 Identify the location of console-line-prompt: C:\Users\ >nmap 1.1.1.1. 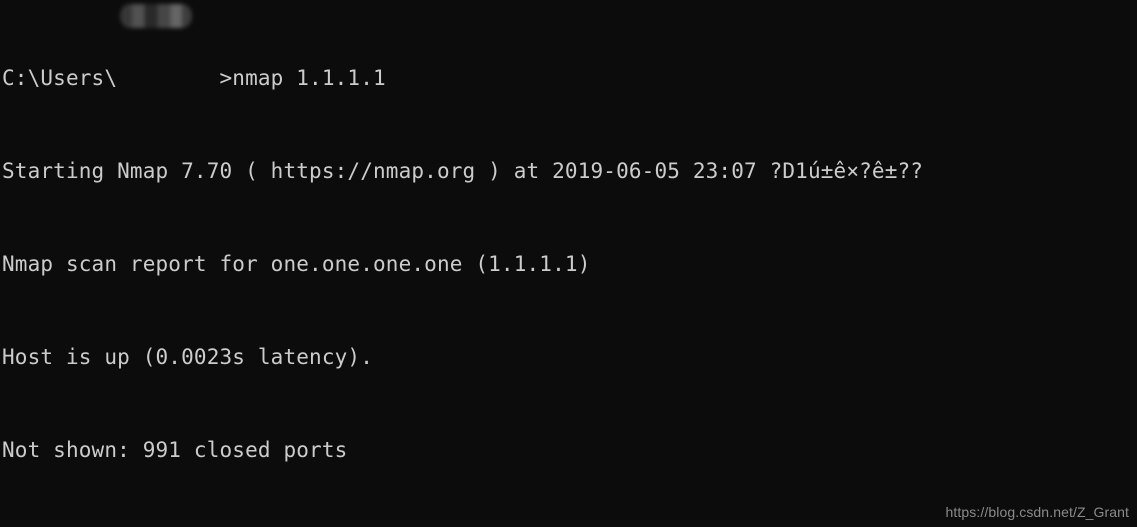
(194, 78).